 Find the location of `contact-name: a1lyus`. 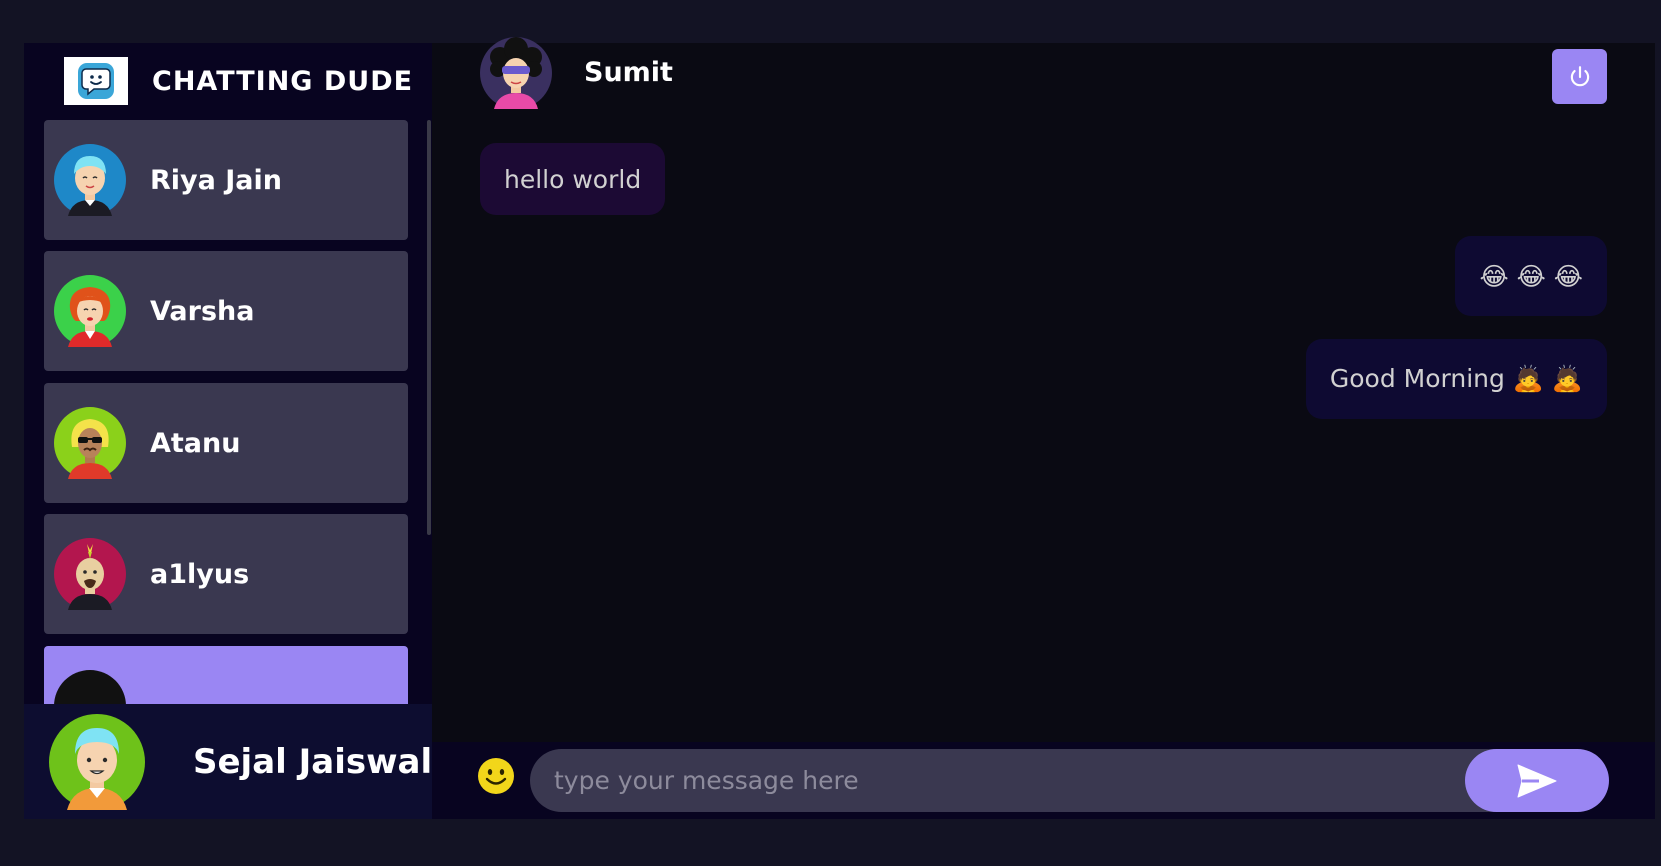

contact-name: a1lyus is located at coordinates (200, 574).